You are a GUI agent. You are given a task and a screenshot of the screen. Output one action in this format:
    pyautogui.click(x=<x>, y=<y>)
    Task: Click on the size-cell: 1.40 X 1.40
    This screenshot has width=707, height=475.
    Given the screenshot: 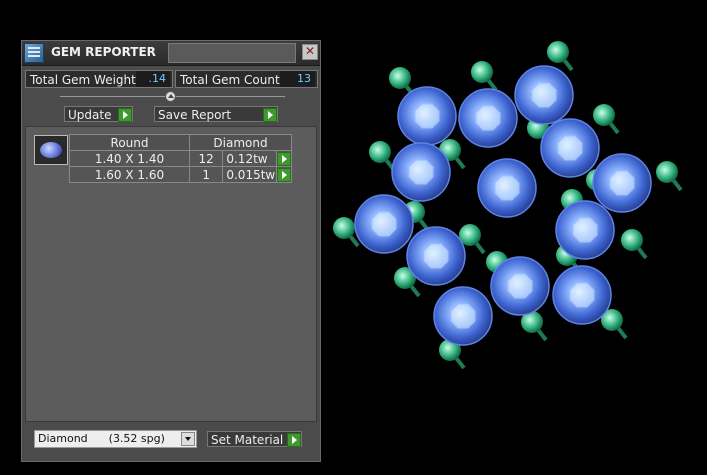 What is the action you would take?
    pyautogui.click(x=129, y=158)
    